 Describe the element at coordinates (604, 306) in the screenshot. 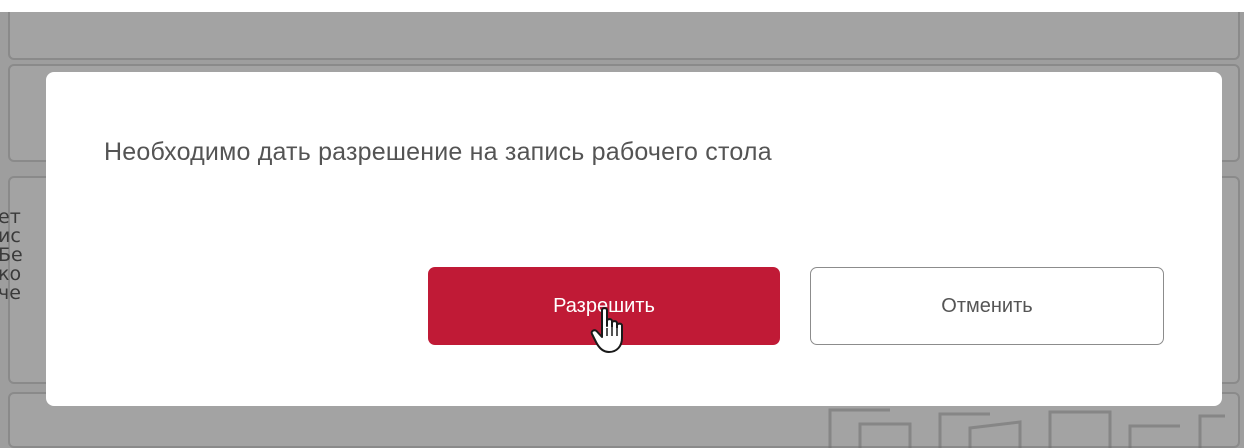

I see `allow-button: Разрешить` at that location.